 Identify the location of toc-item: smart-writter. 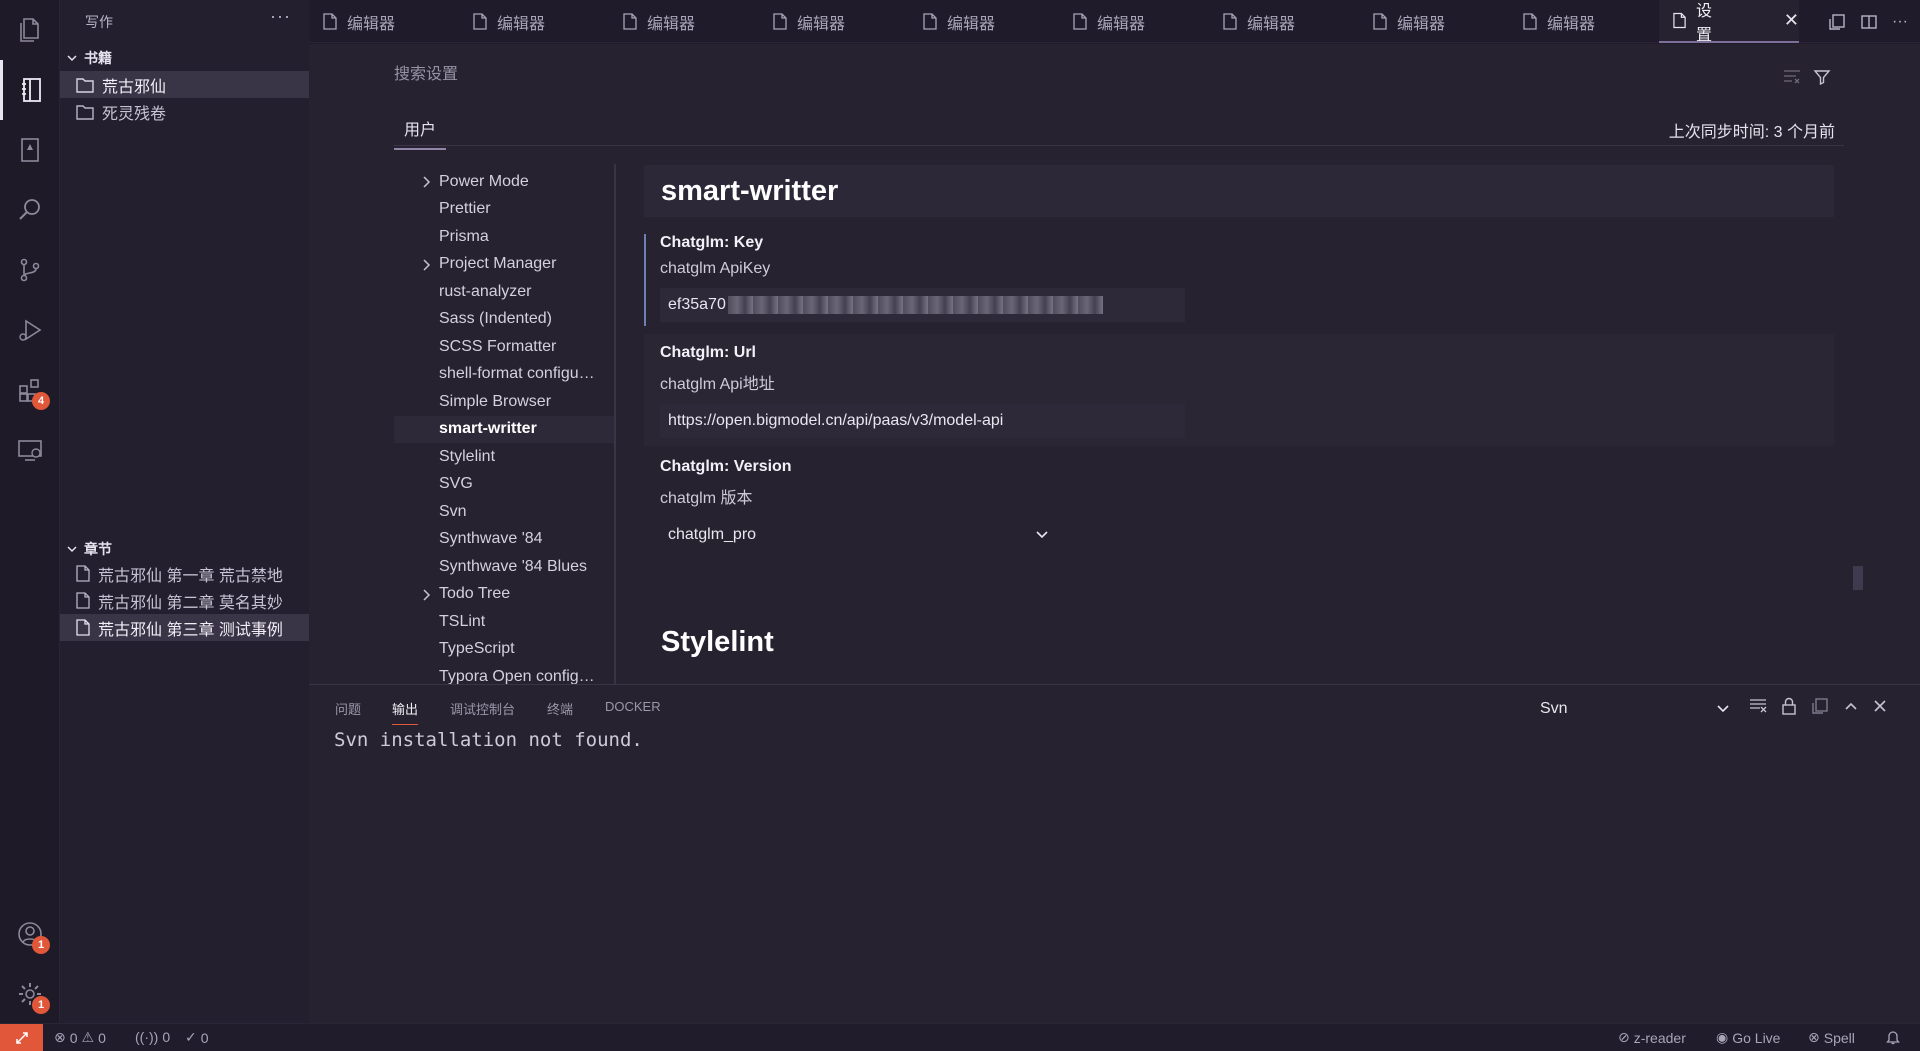
(504, 429).